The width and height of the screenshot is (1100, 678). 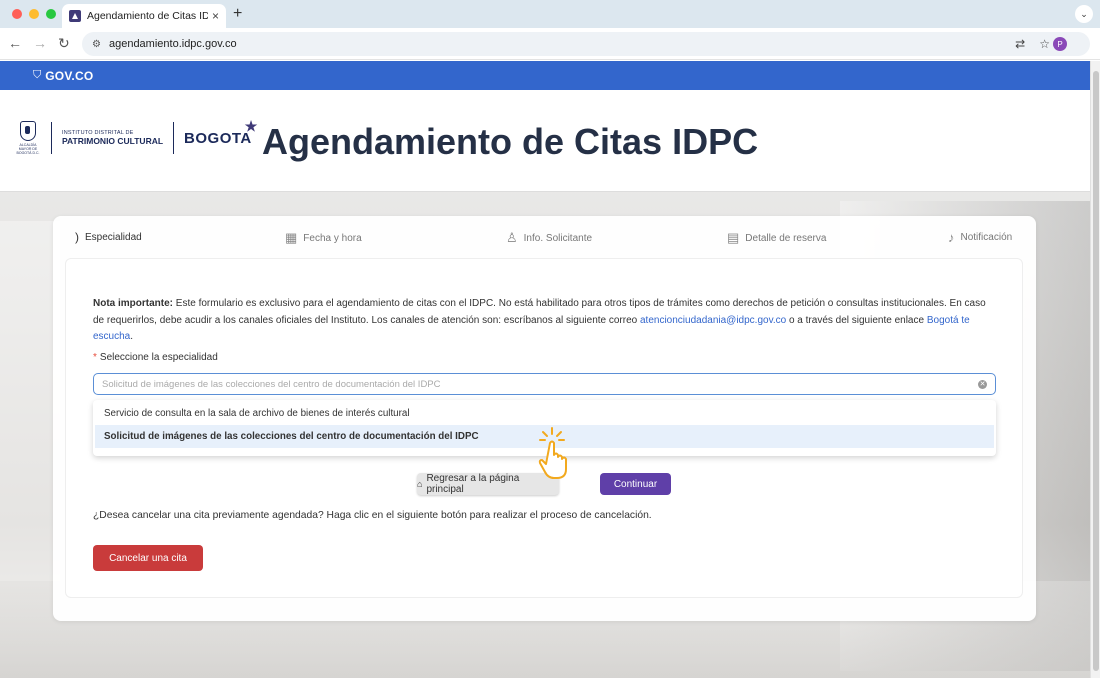 I want to click on forward-arrow-icon: →, so click(x=40, y=43).